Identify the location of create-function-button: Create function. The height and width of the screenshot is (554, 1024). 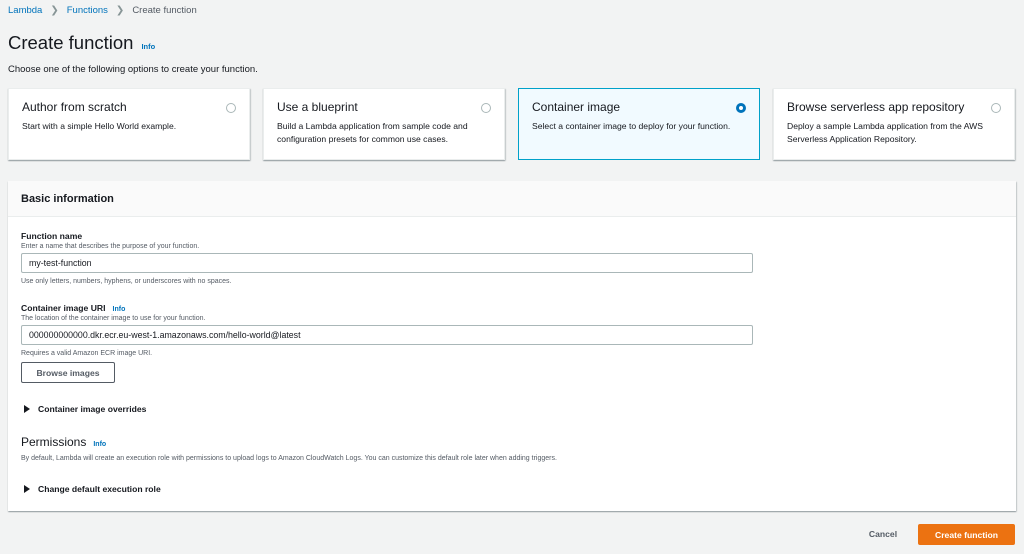
(966, 534).